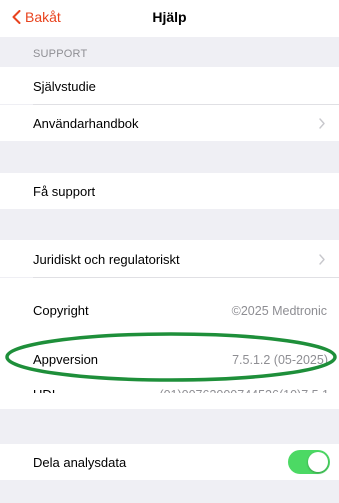 Image resolution: width=339 pixels, height=503 pixels. Describe the element at coordinates (169, 462) in the screenshot. I see `share-analytics-row: Dela analysdata` at that location.